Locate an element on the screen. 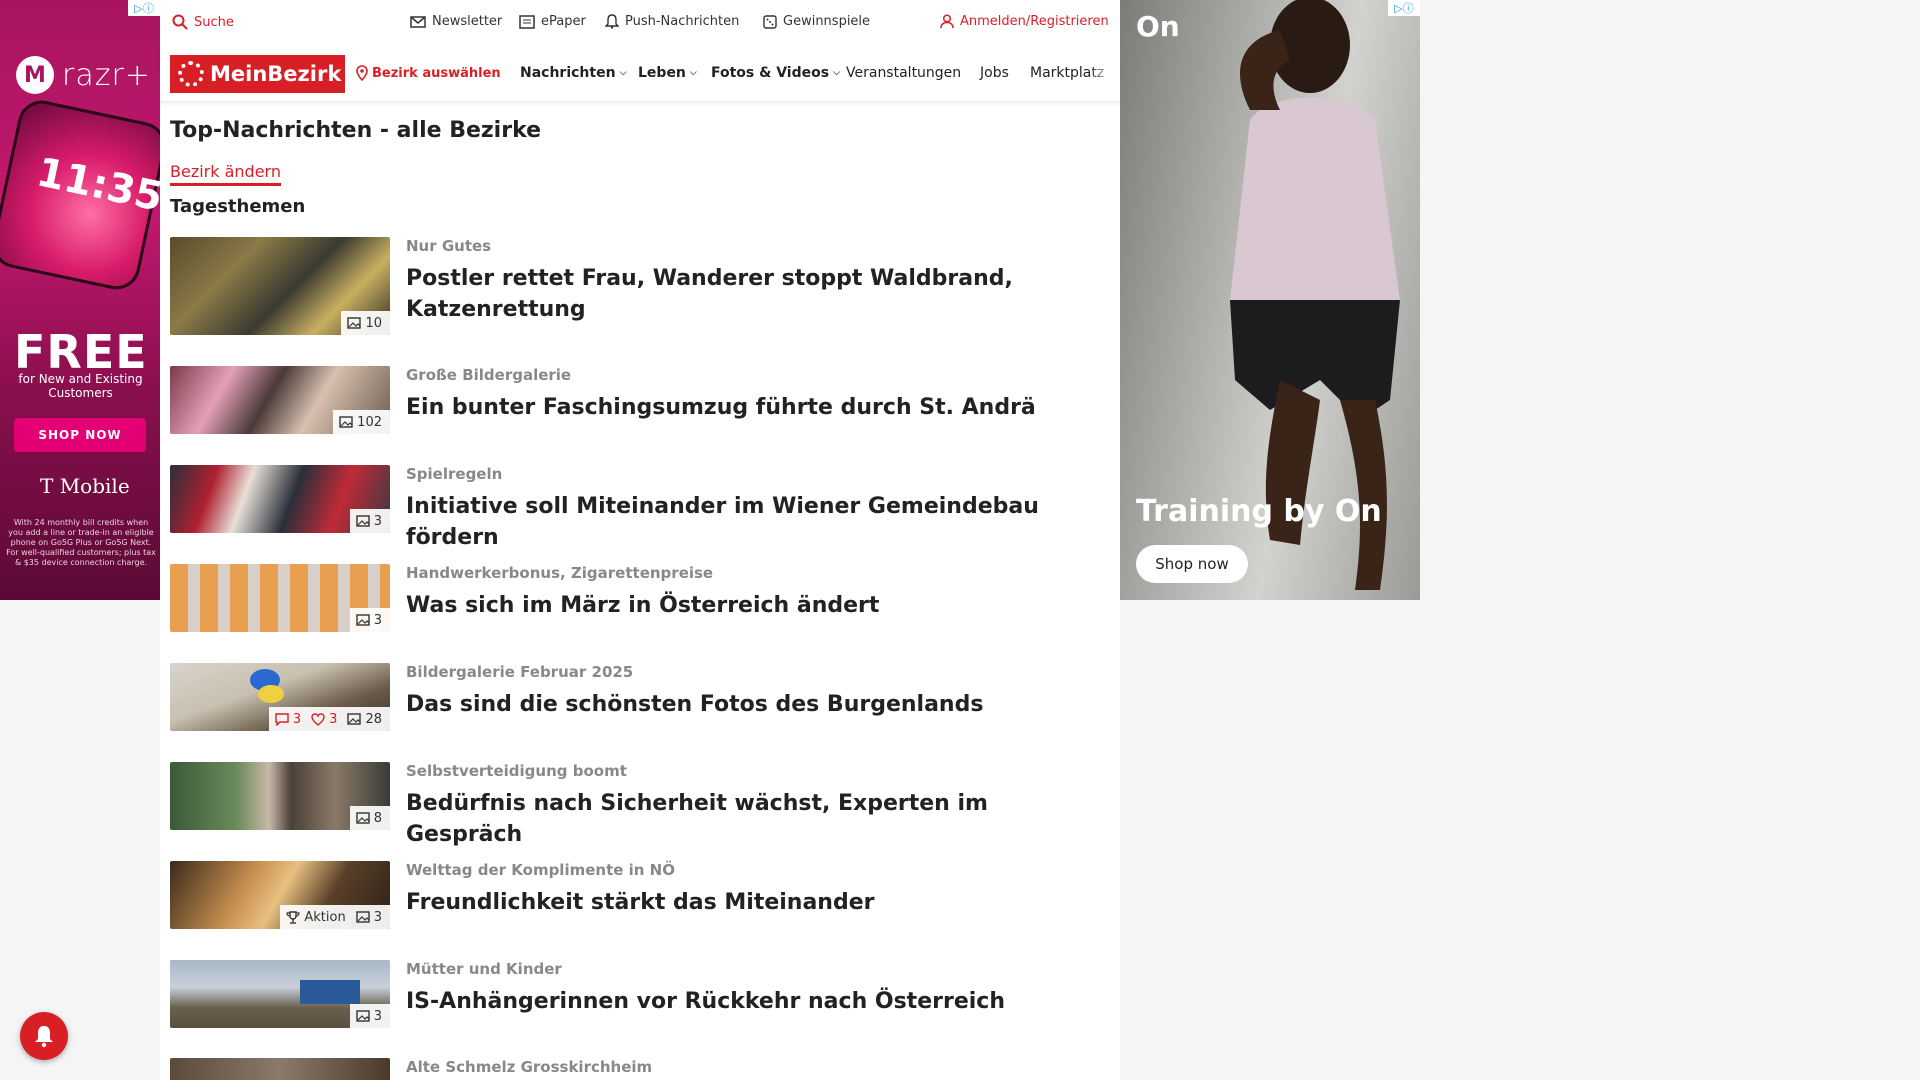  nav-jobs-label: Jobs is located at coordinates (994, 73).